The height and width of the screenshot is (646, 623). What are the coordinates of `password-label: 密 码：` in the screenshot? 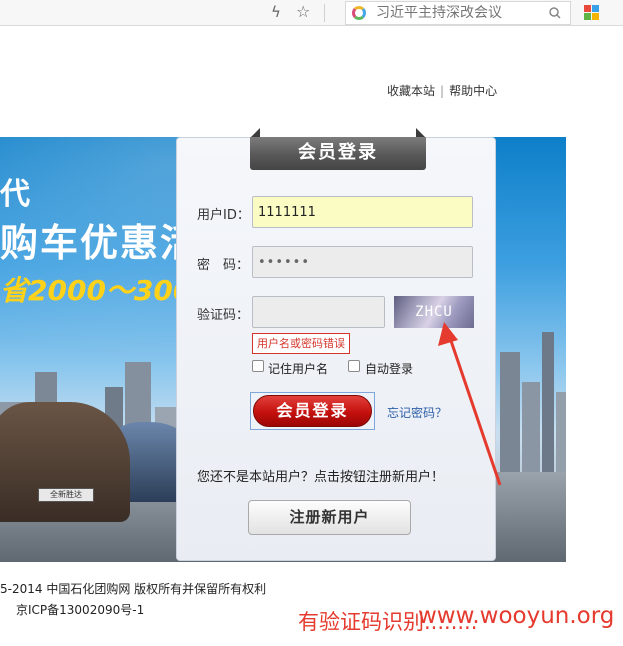 It's located at (223, 265).